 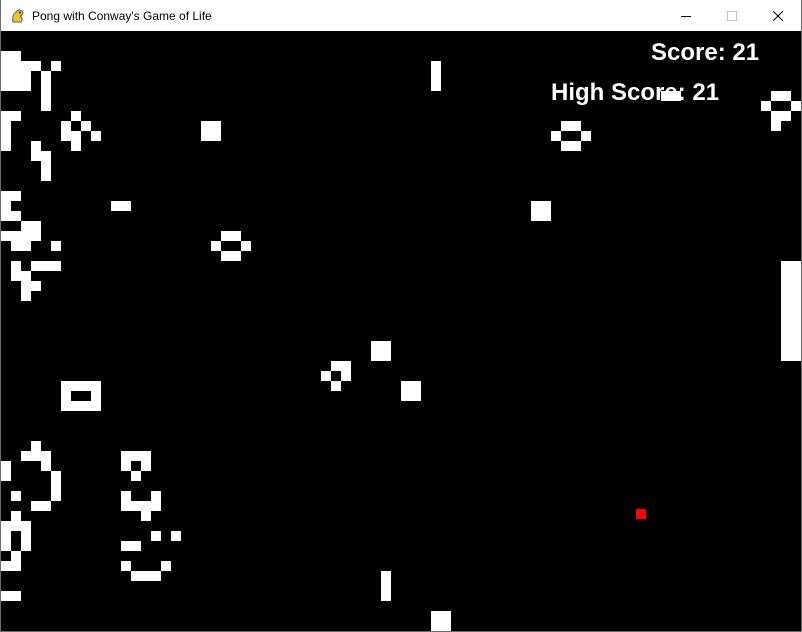 What do you see at coordinates (18, 16) in the screenshot?
I see `pygame-snake-icon` at bounding box center [18, 16].